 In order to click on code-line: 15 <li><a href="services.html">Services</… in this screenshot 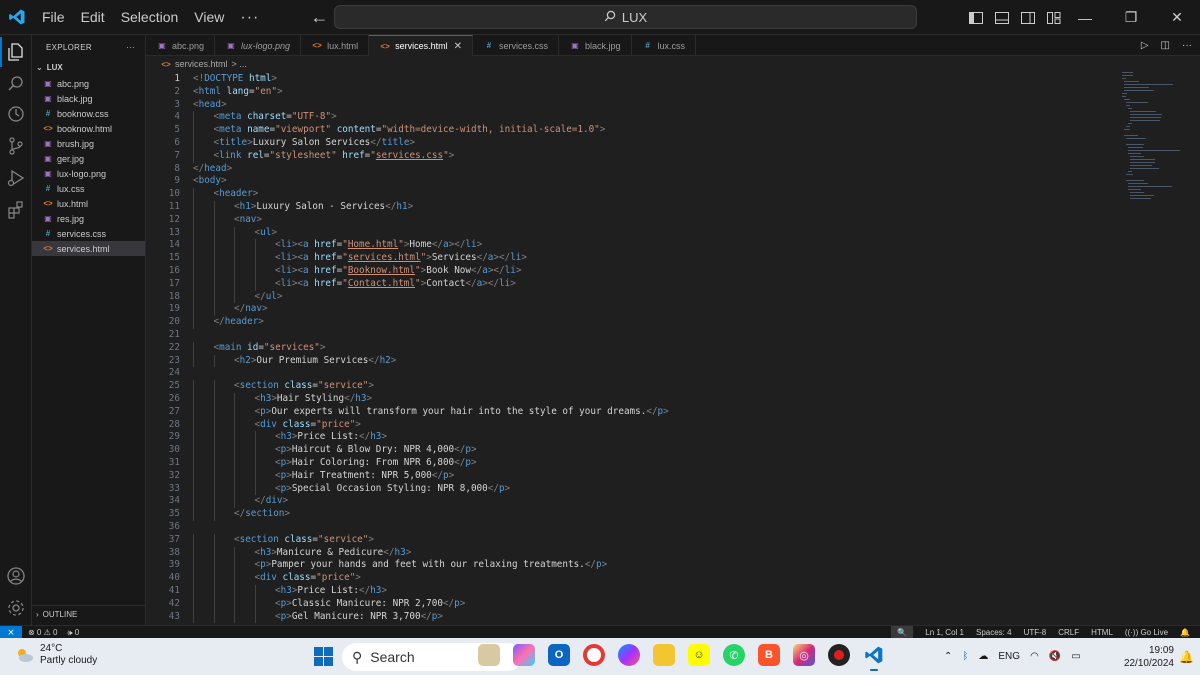, I will do `click(633, 258)`.